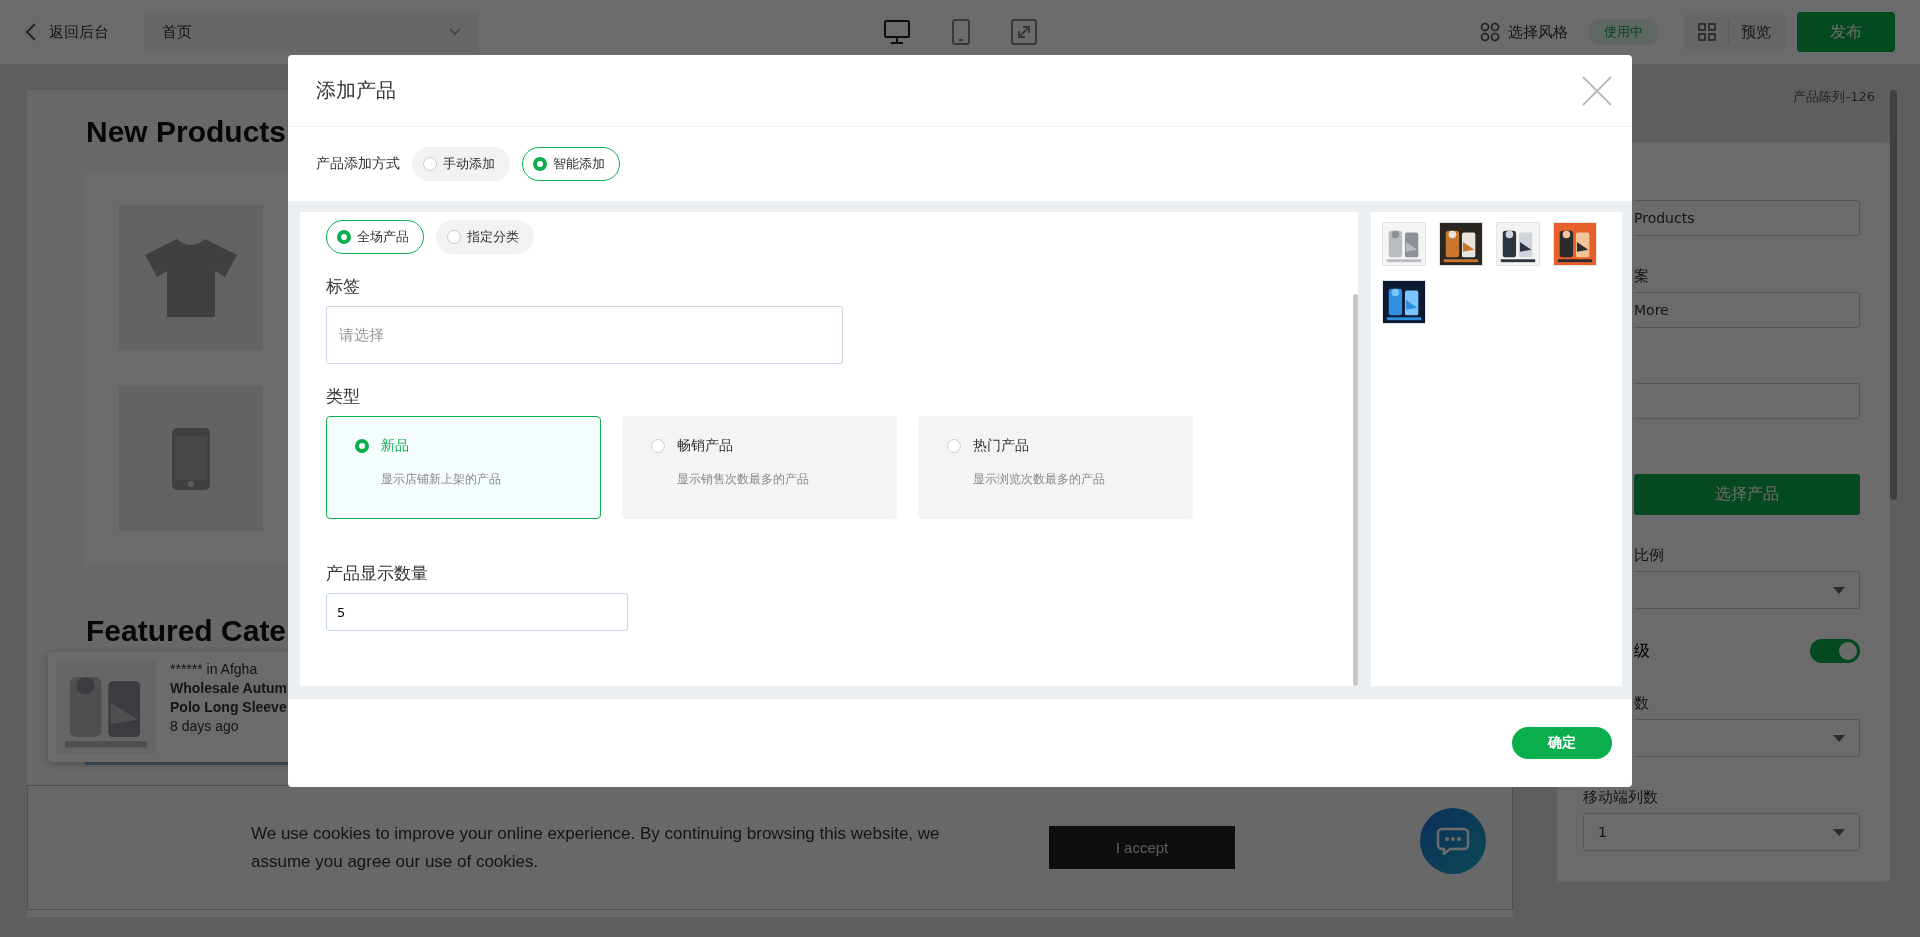  I want to click on field-label: 案, so click(1642, 276).